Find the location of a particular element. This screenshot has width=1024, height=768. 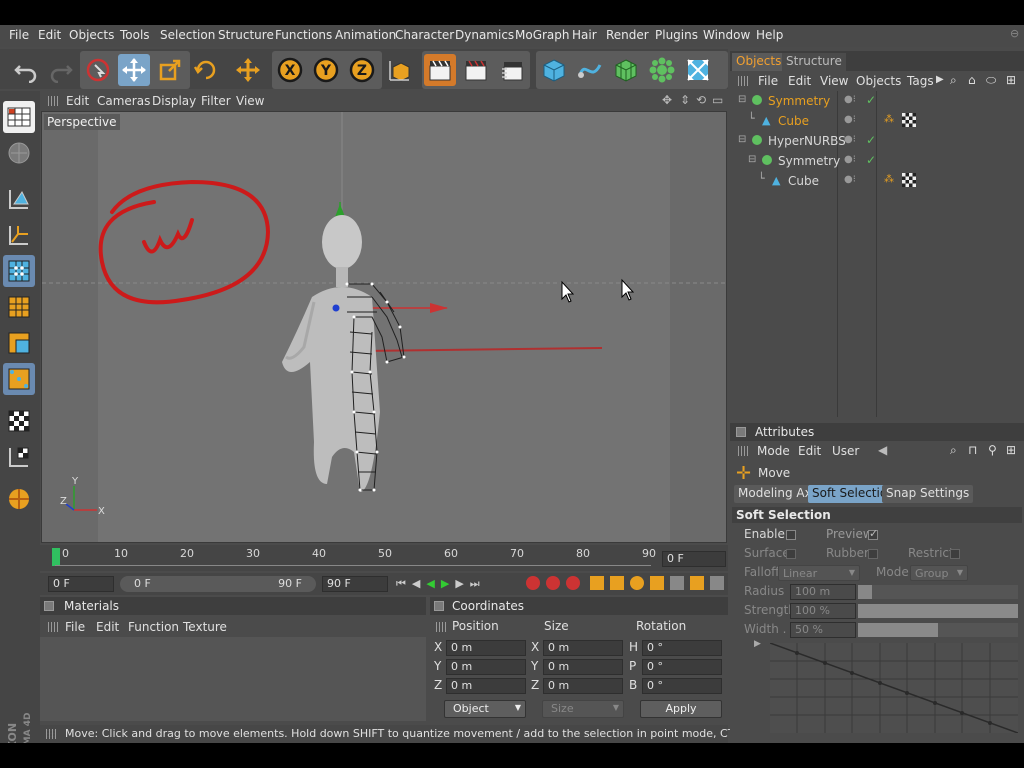

pin-icon: ⚲ is located at coordinates (992, 450).